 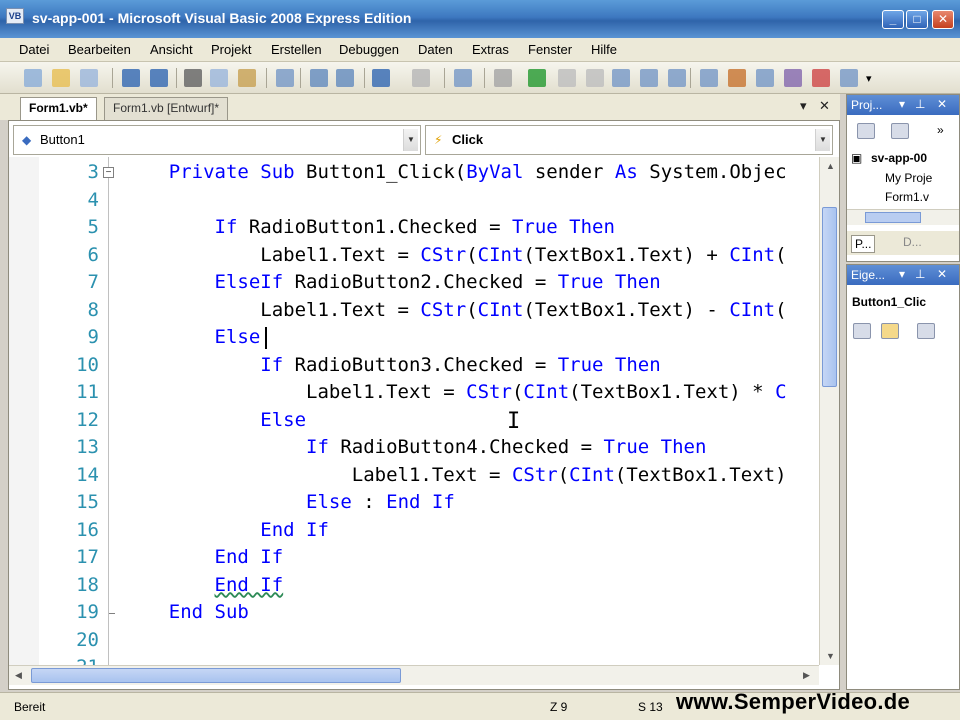 I want to click on step-into-icon, so click(x=621, y=78).